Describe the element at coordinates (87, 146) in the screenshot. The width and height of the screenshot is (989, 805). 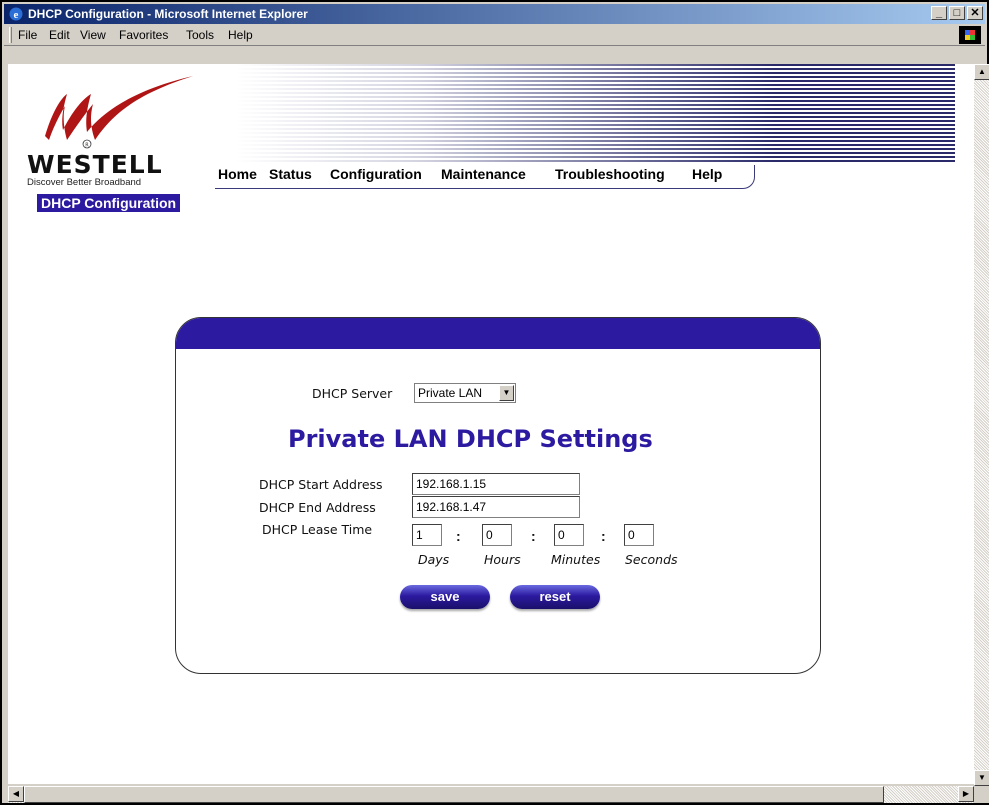
I see `svg-text: R` at that location.